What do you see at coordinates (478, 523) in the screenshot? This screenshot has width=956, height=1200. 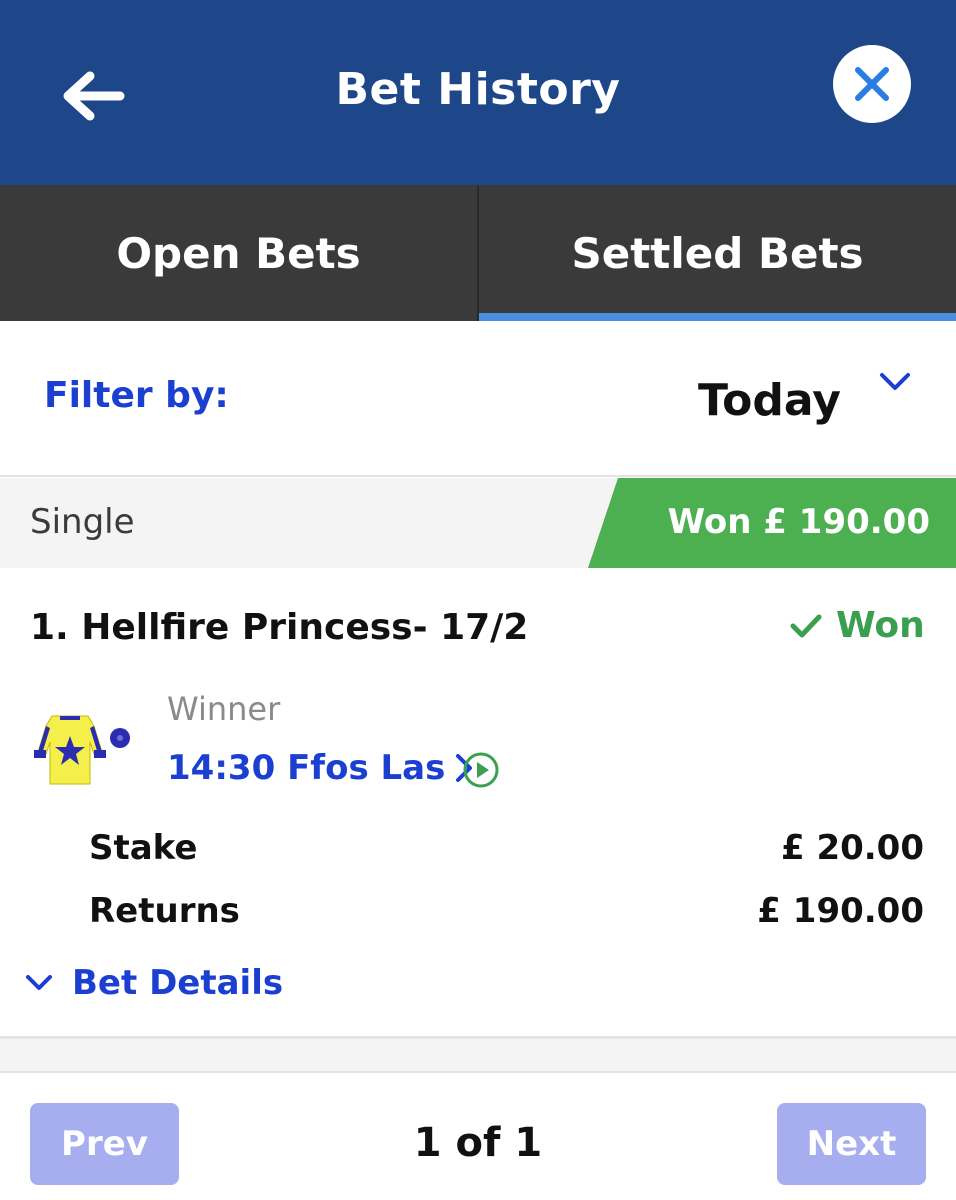 I see `bet-header: Single Won £ 190.00` at bounding box center [478, 523].